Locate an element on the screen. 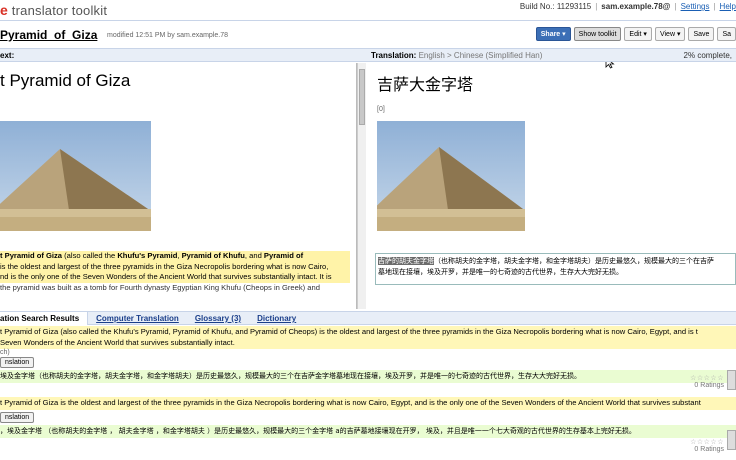 The image size is (736, 460). selected-text: 吉萨的胡夫金字塔 is located at coordinates (406, 261).